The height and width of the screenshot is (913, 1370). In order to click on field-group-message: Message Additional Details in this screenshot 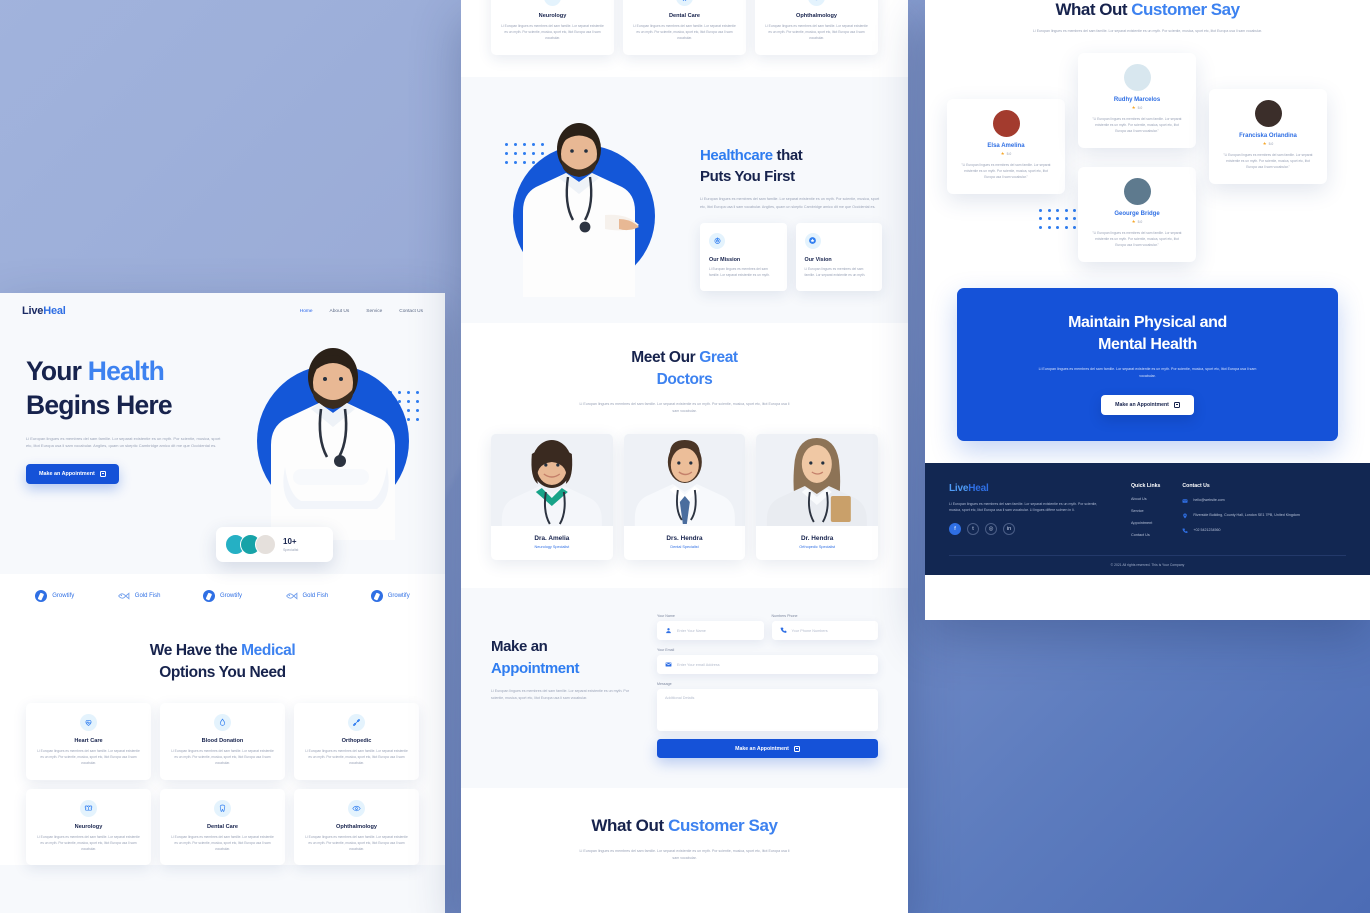, I will do `click(767, 707)`.